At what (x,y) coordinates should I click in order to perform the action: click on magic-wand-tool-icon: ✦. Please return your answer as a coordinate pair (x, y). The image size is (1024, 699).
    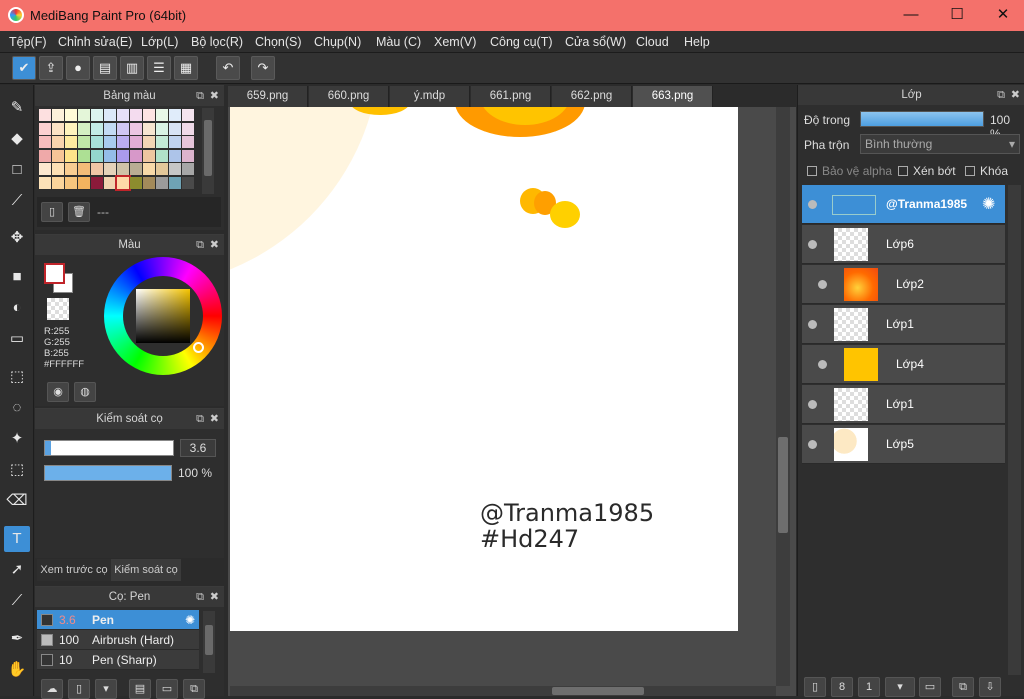
    Looking at the image, I should click on (17, 439).